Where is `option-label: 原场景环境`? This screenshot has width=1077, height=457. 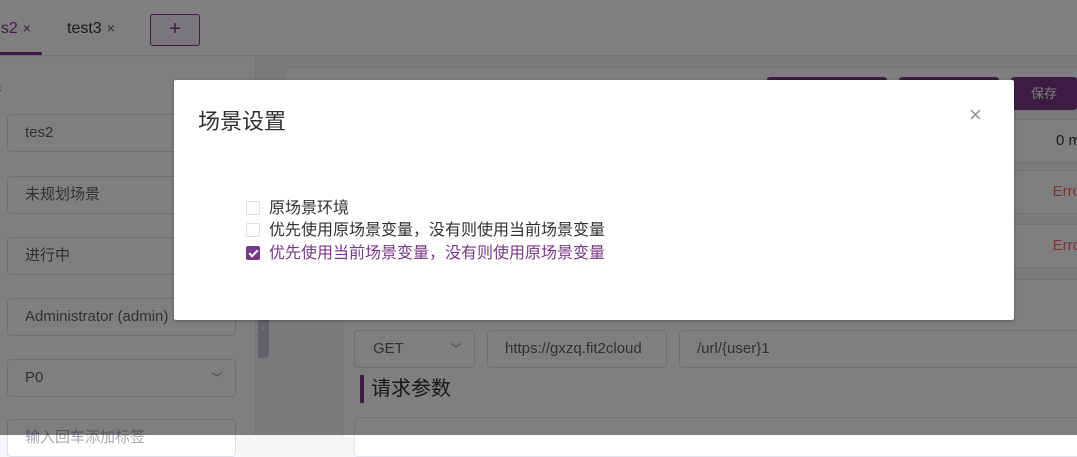
option-label: 原场景环境 is located at coordinates (309, 208).